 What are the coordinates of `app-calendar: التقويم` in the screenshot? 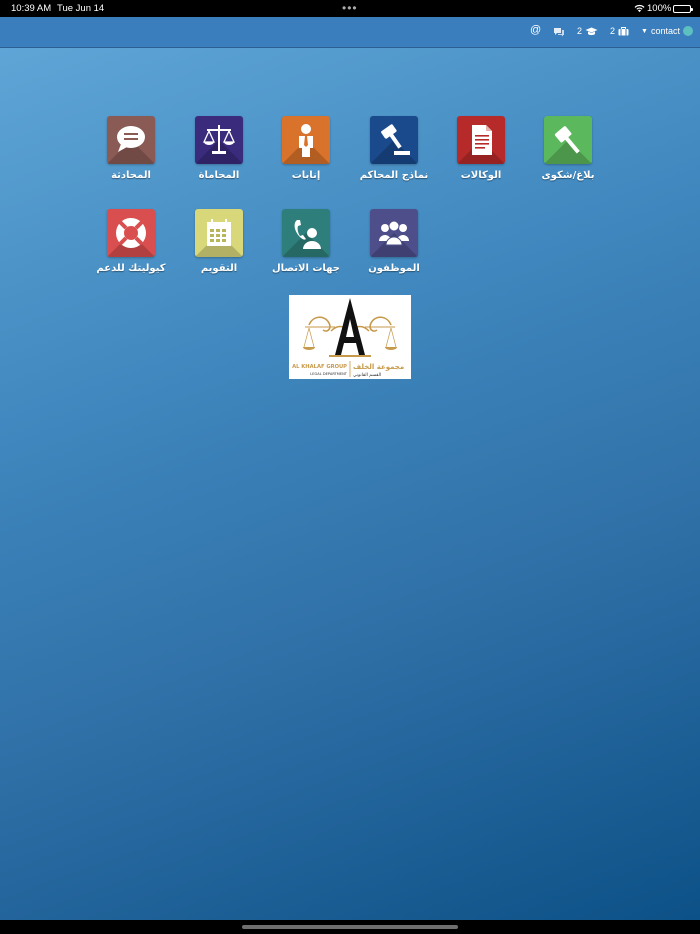 It's located at (219, 241).